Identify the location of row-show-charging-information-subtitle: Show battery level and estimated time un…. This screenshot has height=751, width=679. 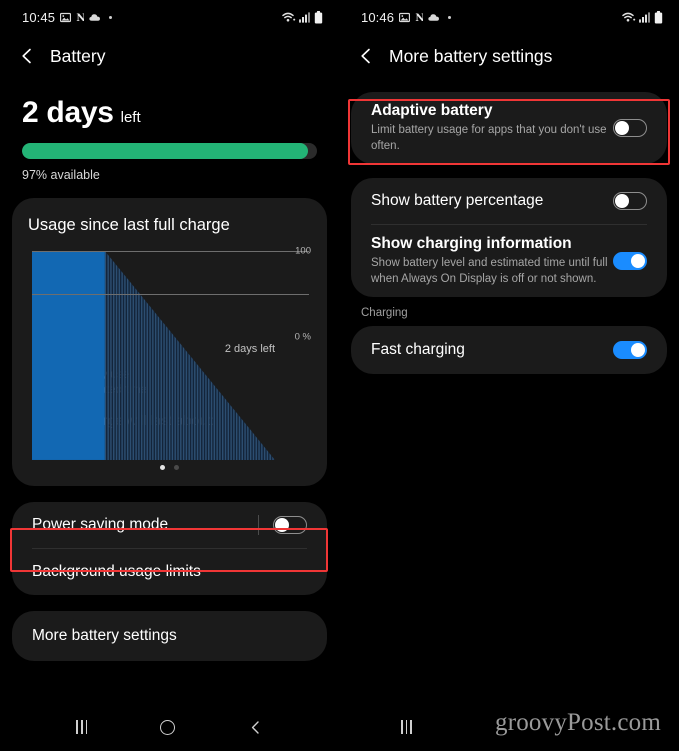
(489, 271).